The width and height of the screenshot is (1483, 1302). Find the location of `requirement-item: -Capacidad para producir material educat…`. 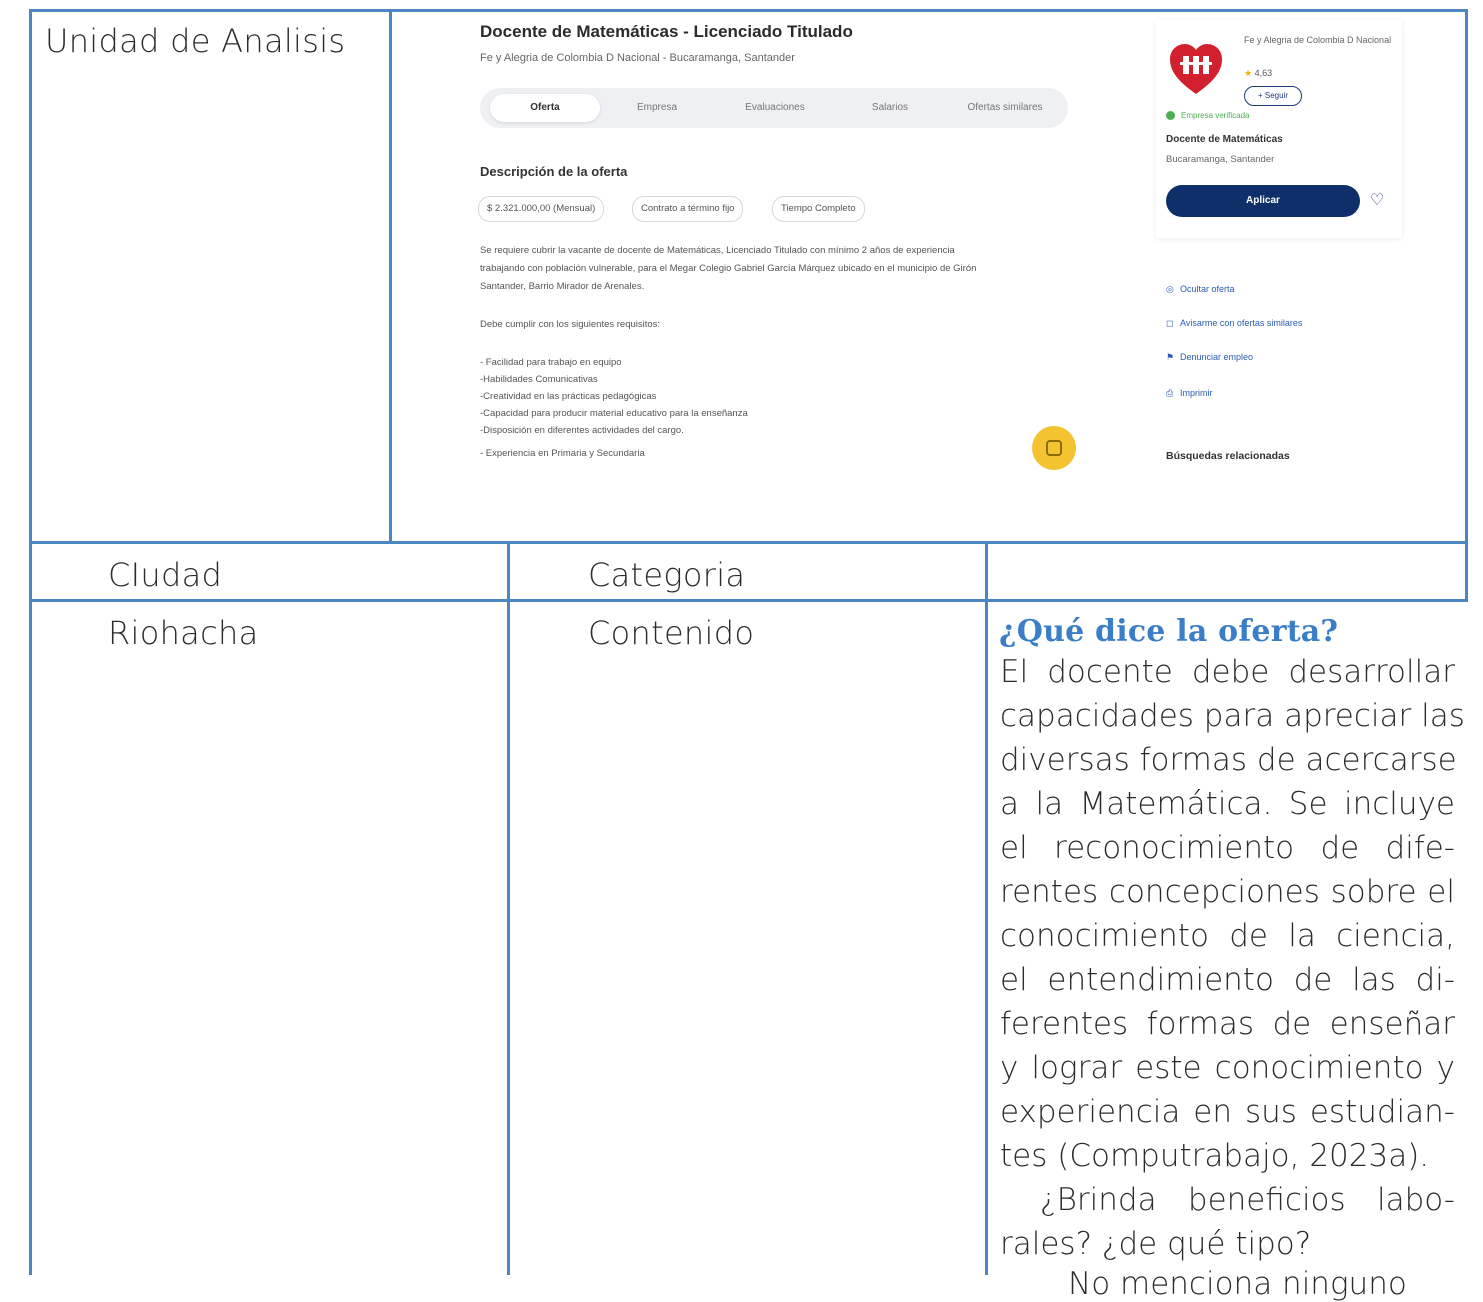

requirement-item: -Capacidad para producir material educat… is located at coordinates (614, 413).